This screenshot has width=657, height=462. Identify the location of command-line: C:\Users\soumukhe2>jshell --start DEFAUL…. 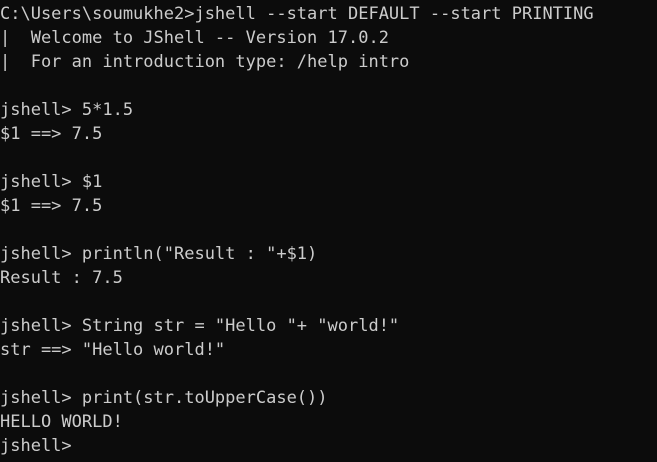
(297, 14).